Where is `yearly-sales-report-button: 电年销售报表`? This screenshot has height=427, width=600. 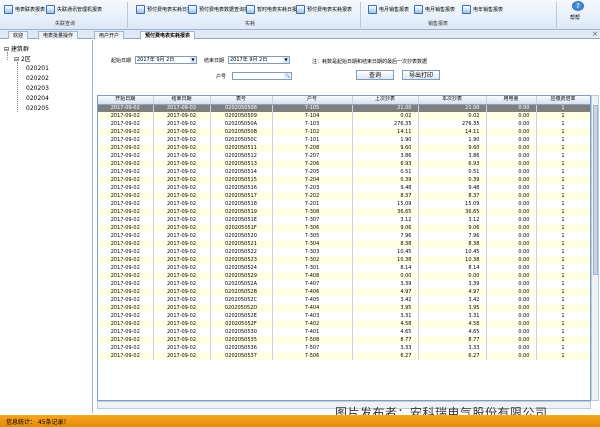 yearly-sales-report-button: 电年销售报表 is located at coordinates (482, 9).